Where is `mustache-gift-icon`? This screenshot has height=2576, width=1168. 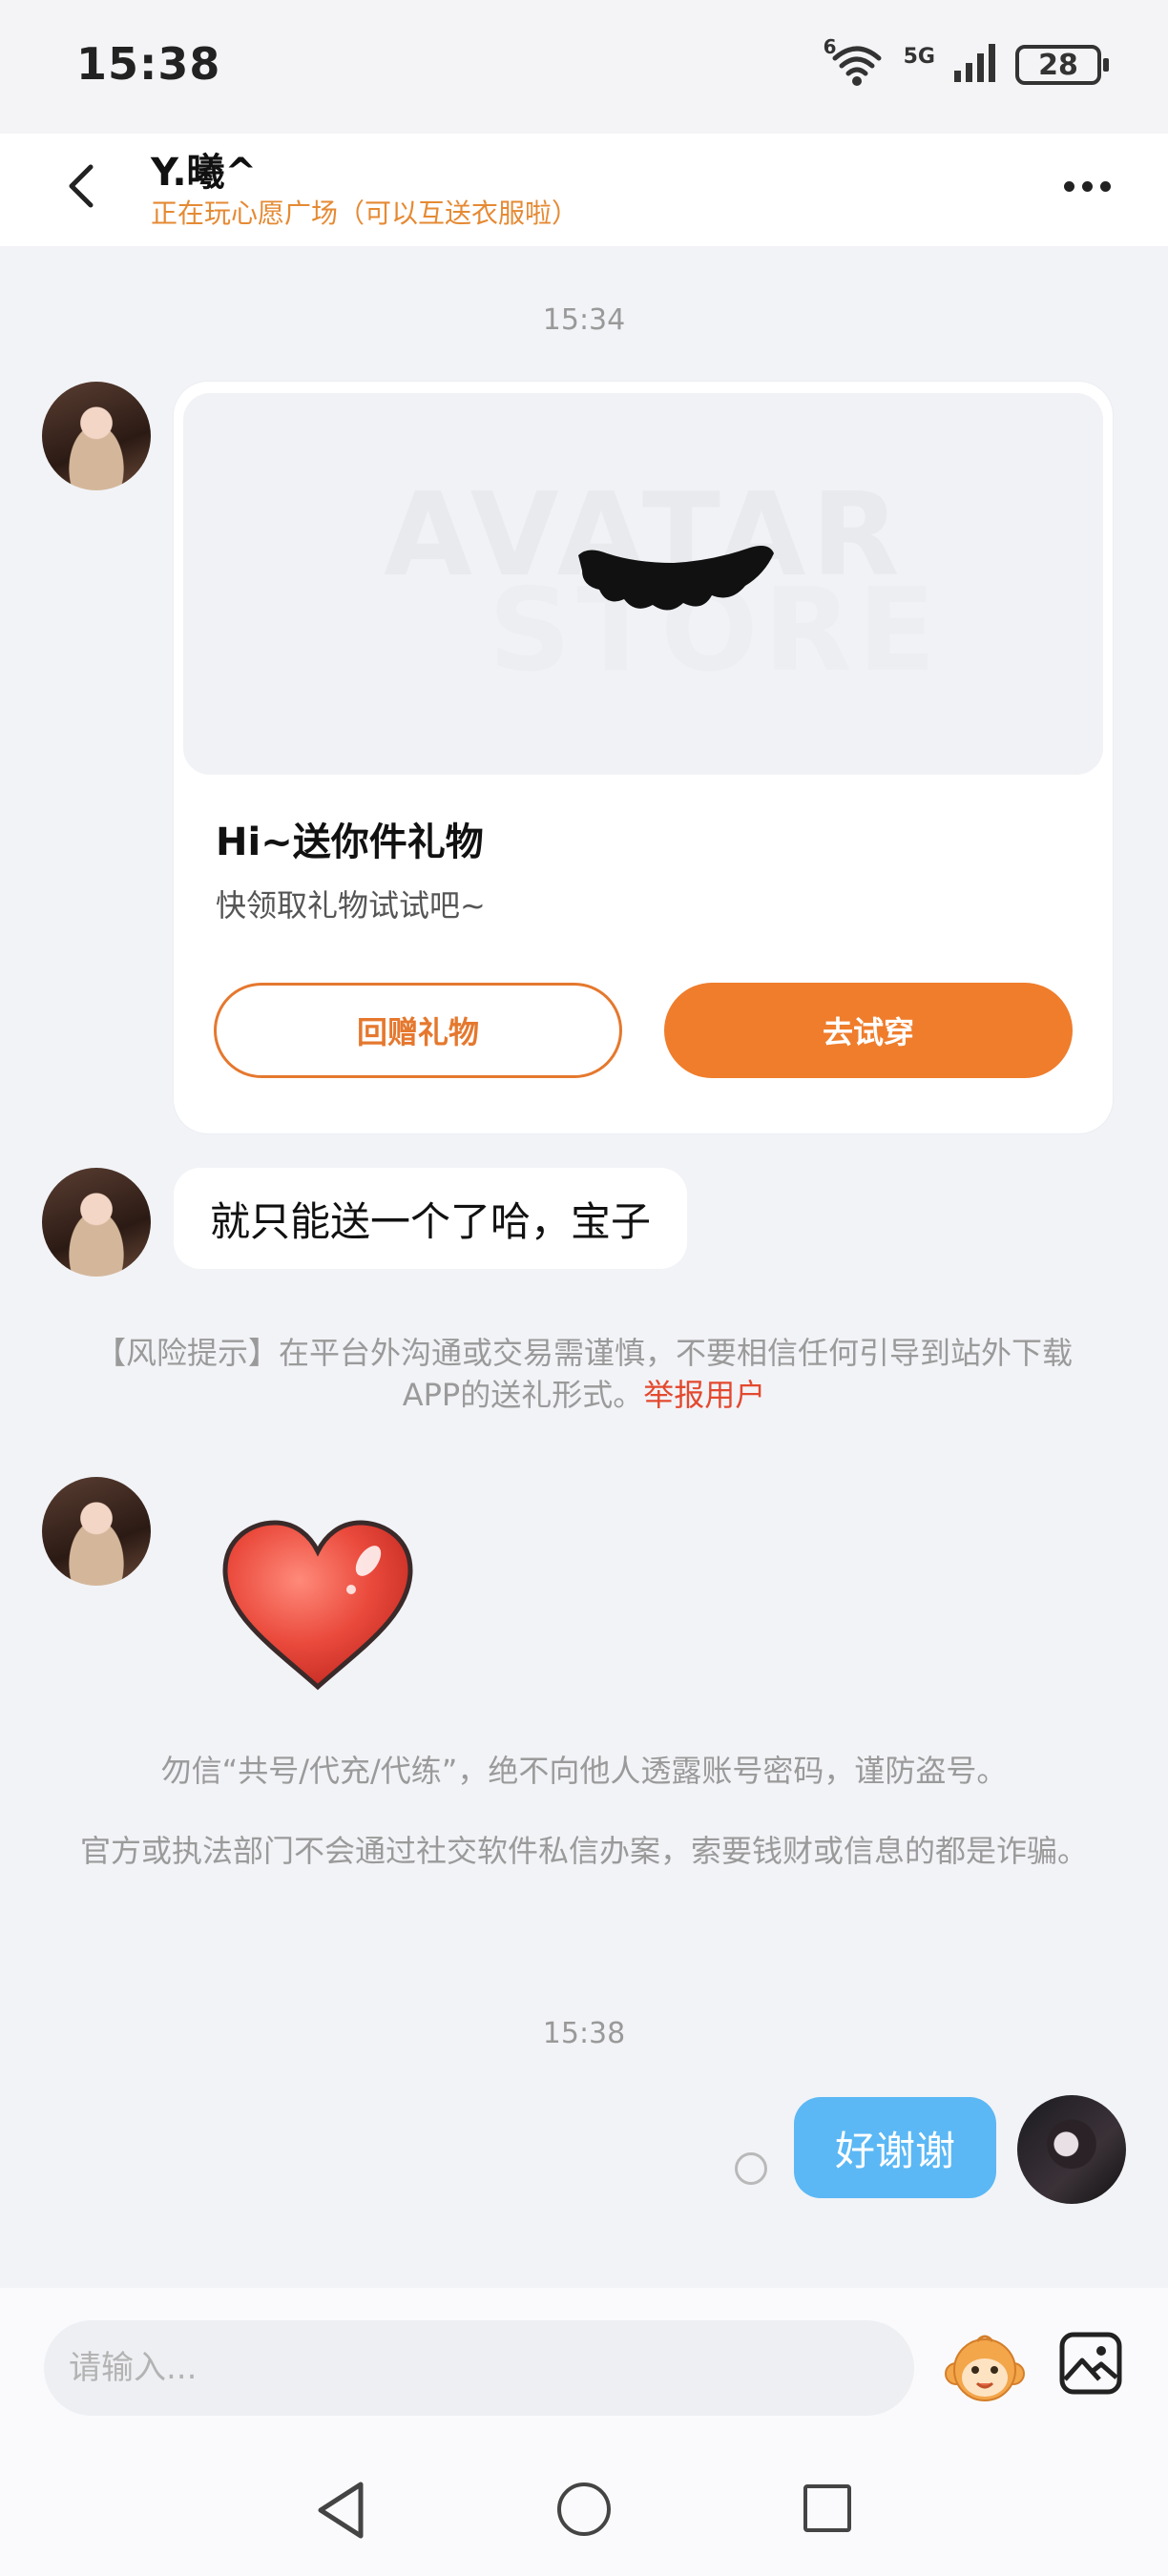 mustache-gift-icon is located at coordinates (676, 578).